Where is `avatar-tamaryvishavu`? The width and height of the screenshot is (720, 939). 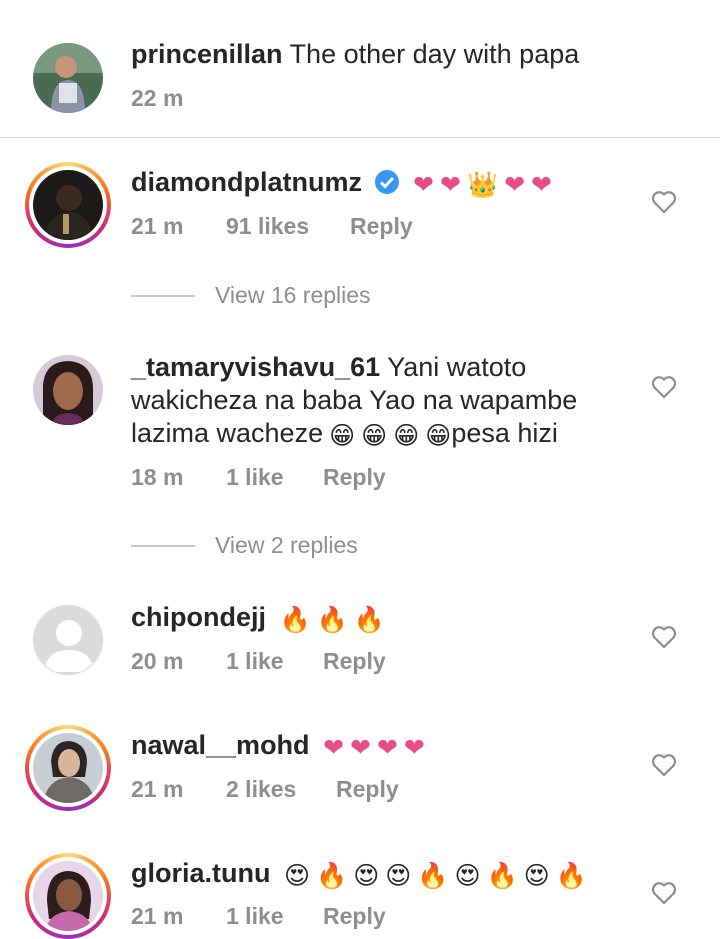
avatar-tamaryvishavu is located at coordinates (68, 390).